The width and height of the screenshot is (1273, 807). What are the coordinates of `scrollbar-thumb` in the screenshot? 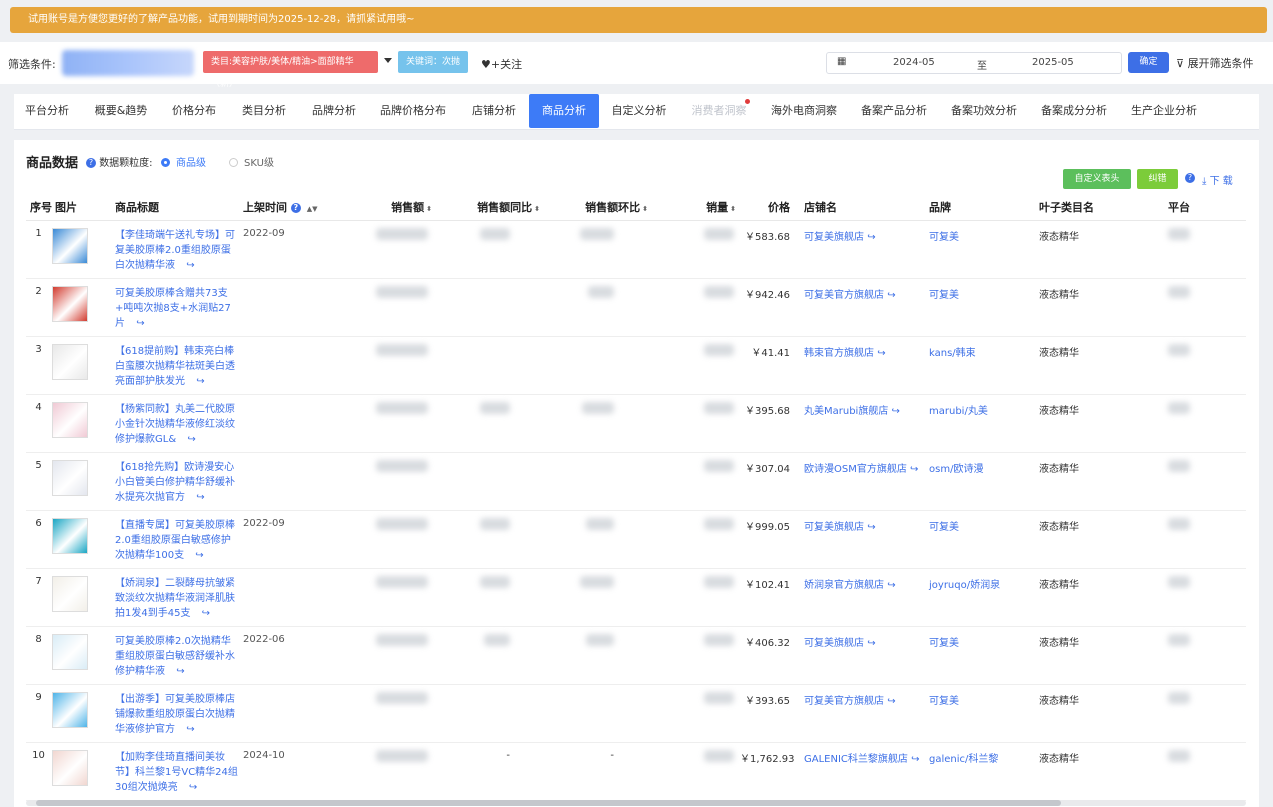 It's located at (548, 803).